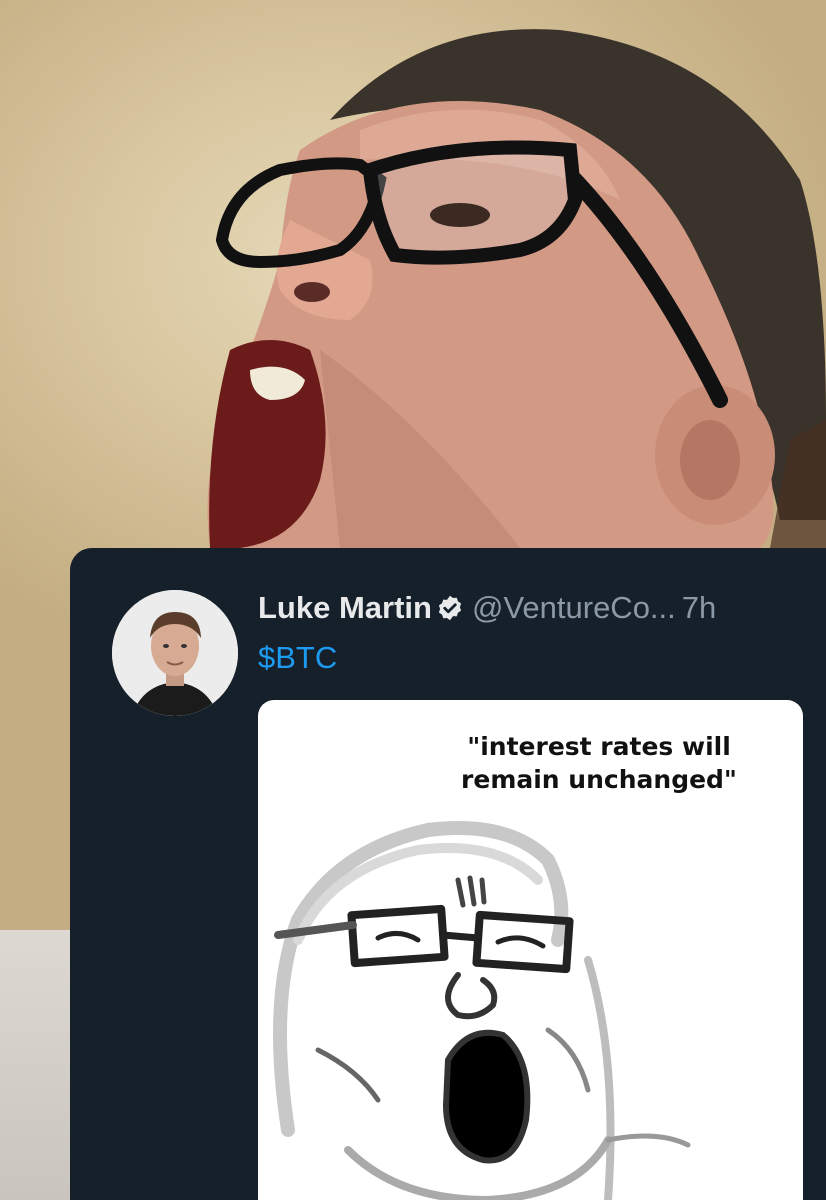  What do you see at coordinates (450, 606) in the screenshot?
I see `verified-badge-icon` at bounding box center [450, 606].